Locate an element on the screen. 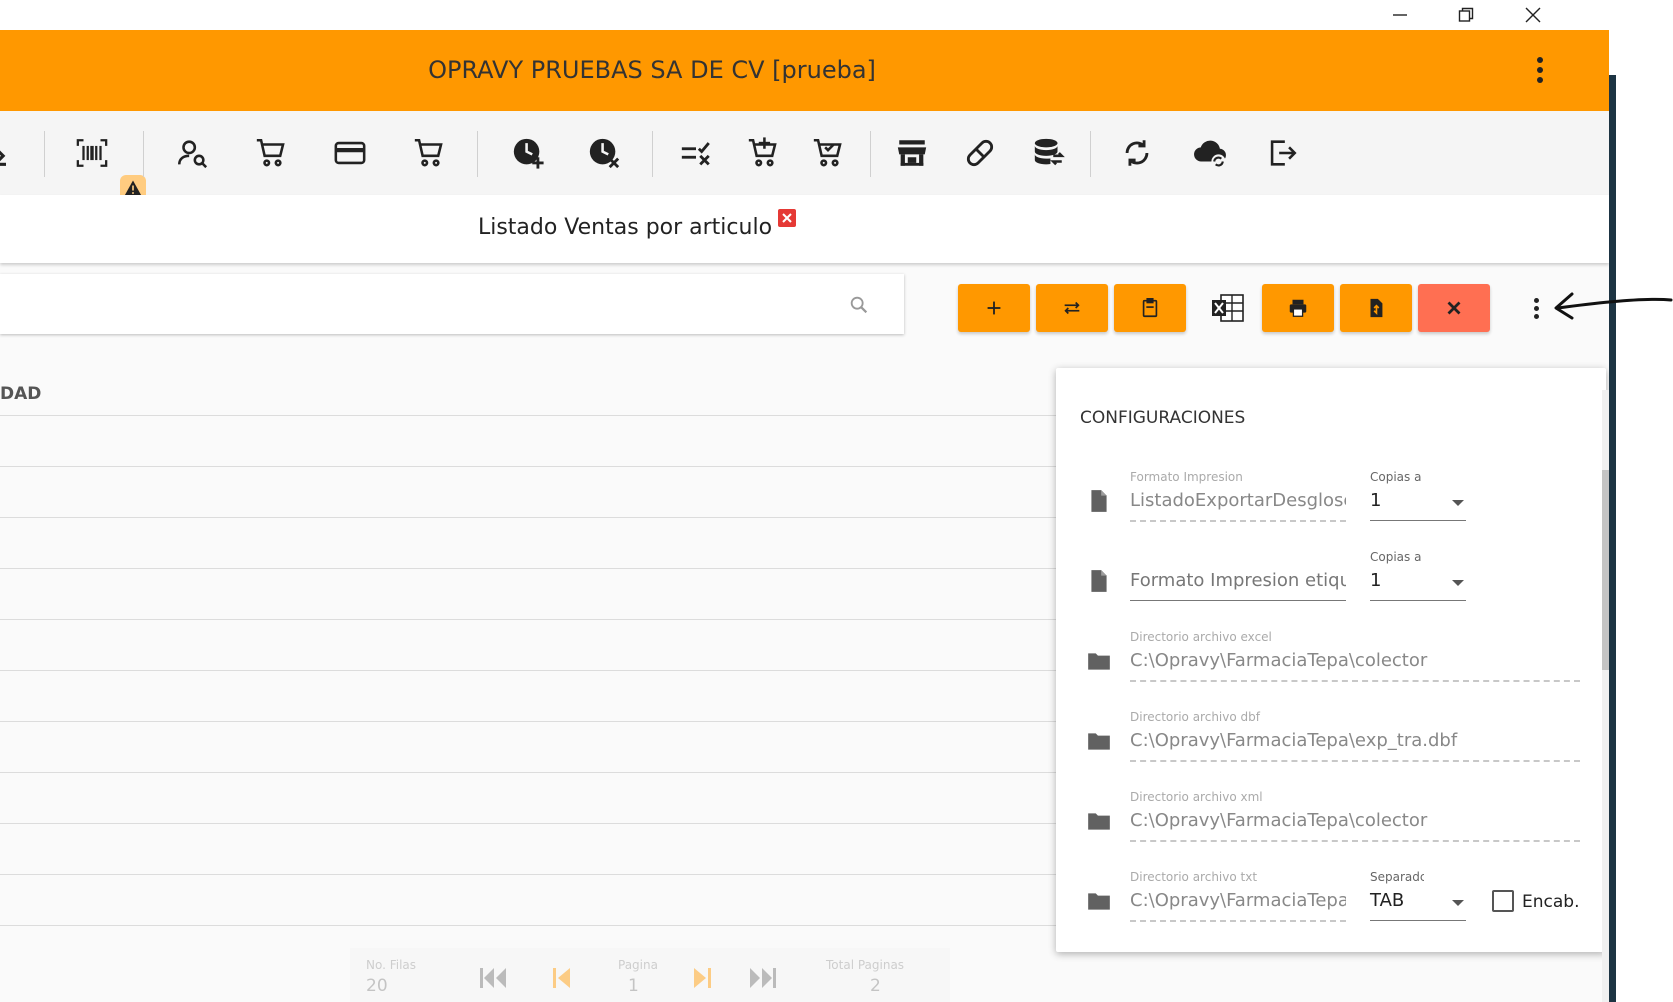  printer-icon is located at coordinates (1298, 308).